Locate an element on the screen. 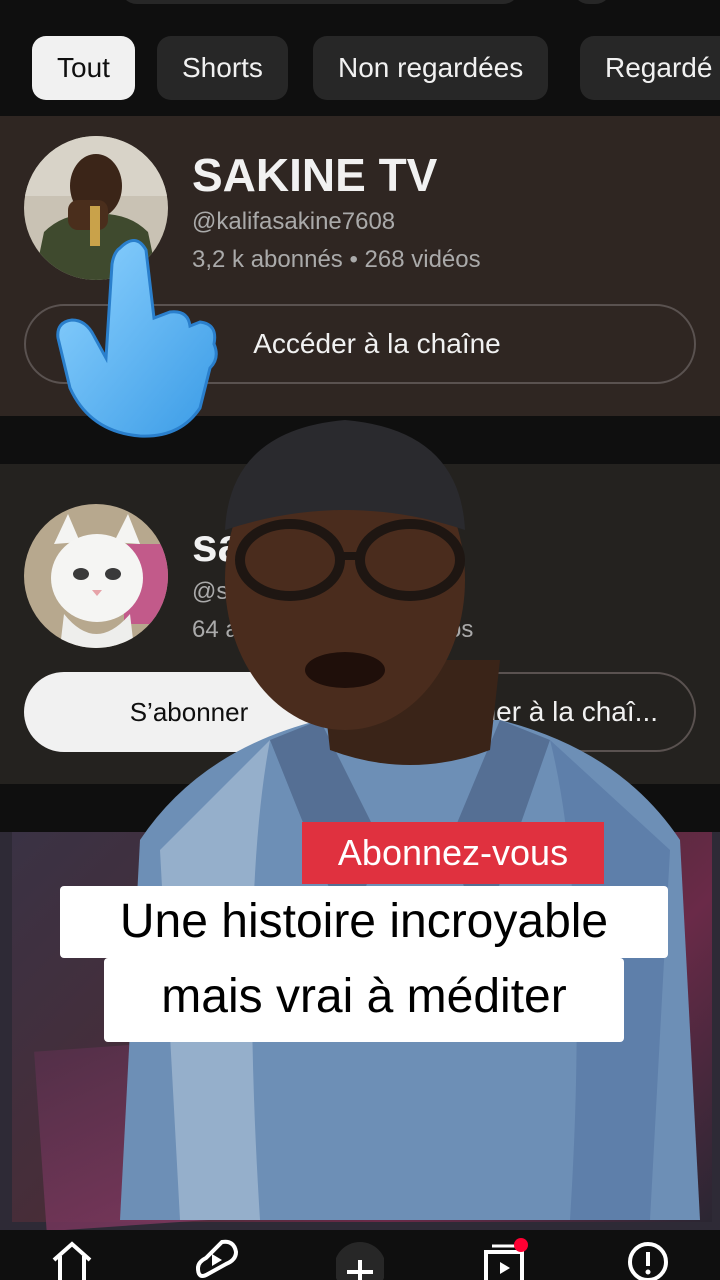  channel-handle: @kalifasakine7608 is located at coordinates (294, 221).